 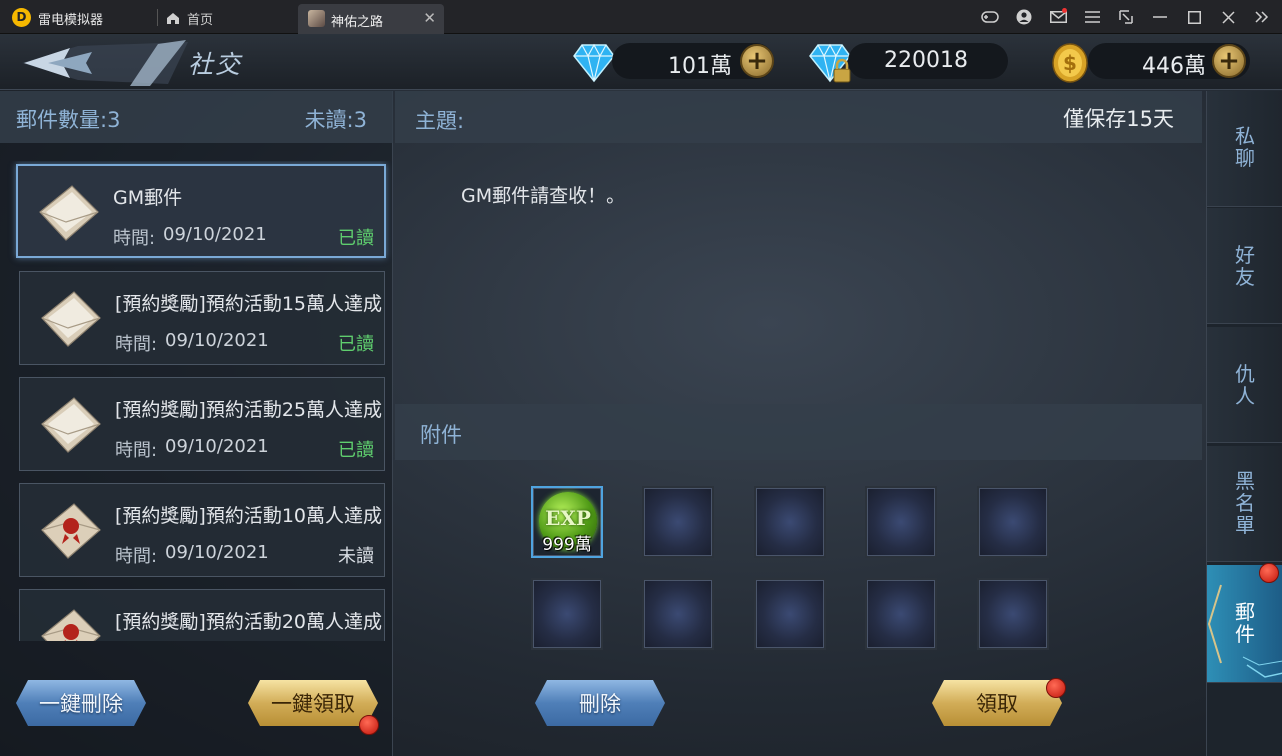 What do you see at coordinates (830, 63) in the screenshot?
I see `locked-diamond-icon` at bounding box center [830, 63].